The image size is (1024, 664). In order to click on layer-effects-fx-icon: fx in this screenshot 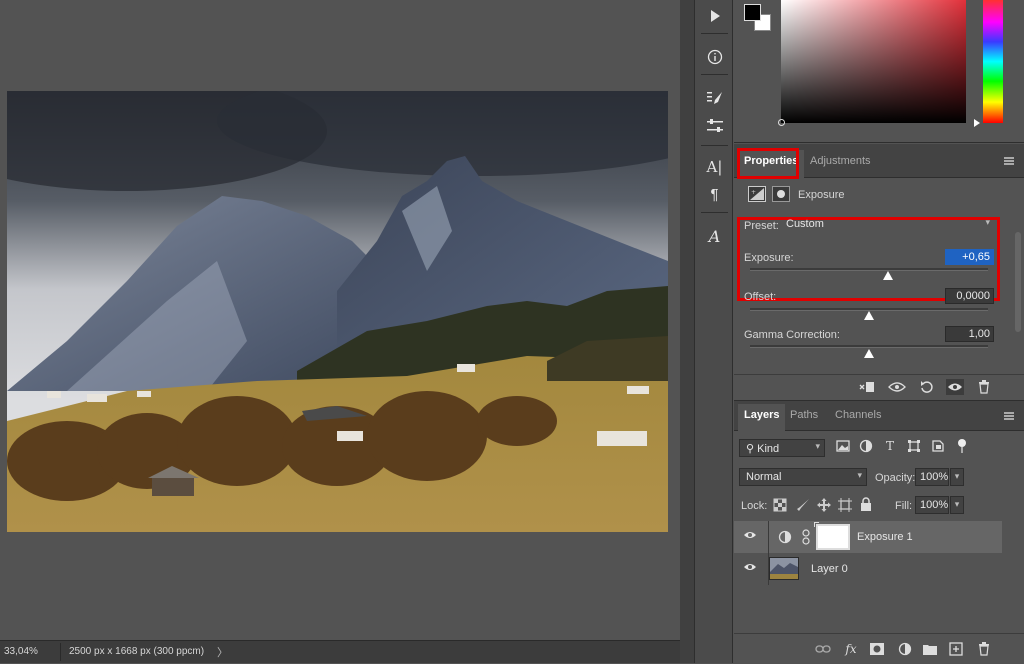, I will do `click(851, 649)`.